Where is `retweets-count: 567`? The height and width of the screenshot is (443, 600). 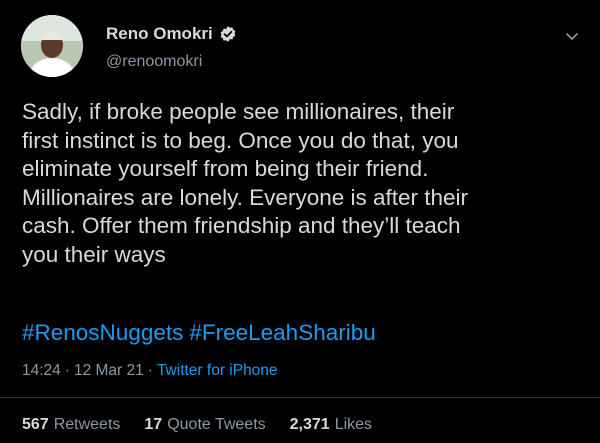
retweets-count: 567 is located at coordinates (35, 424).